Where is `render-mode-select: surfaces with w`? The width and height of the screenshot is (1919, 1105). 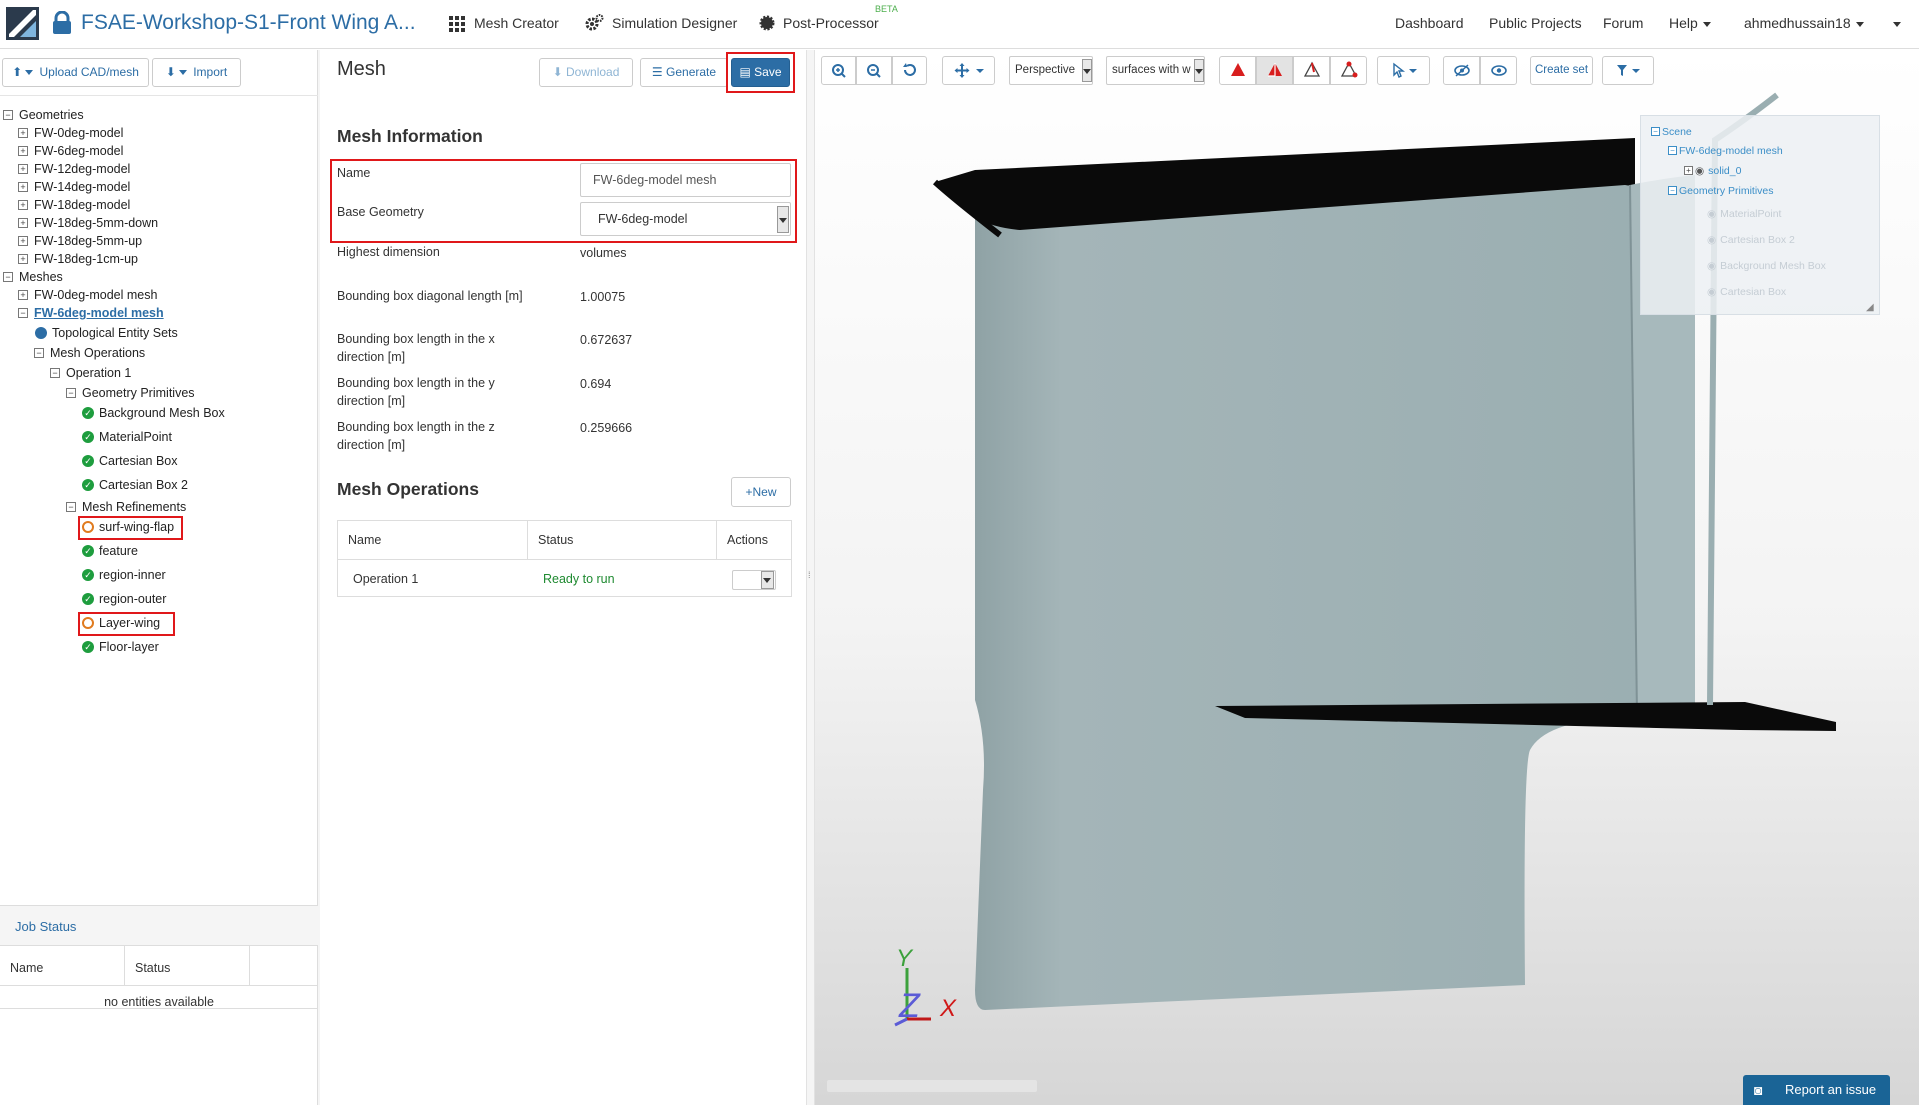
render-mode-select: surfaces with w is located at coordinates (1155, 70).